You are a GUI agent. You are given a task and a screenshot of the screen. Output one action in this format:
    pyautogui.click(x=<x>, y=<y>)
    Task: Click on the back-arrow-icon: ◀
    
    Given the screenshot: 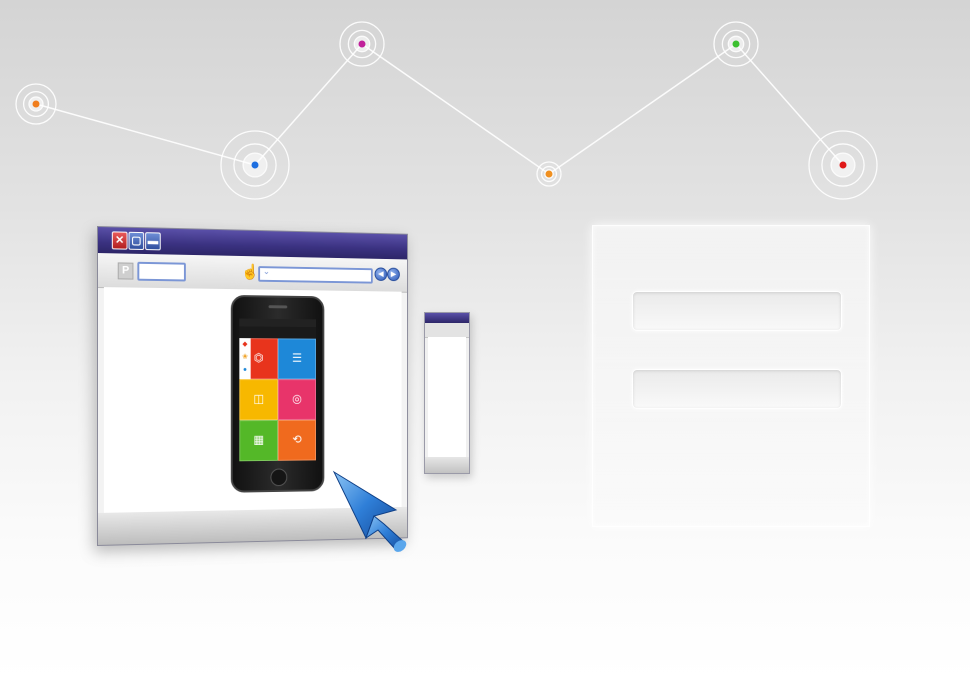 What is the action you would take?
    pyautogui.click(x=381, y=274)
    